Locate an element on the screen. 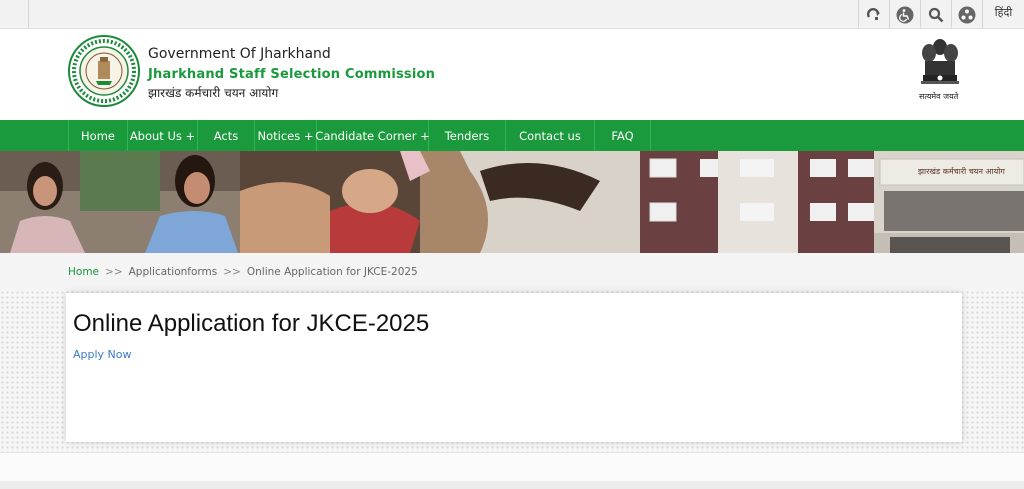 The height and width of the screenshot is (489, 1024). nav-candidate-corner: Candidate Corner + is located at coordinates (372, 135).